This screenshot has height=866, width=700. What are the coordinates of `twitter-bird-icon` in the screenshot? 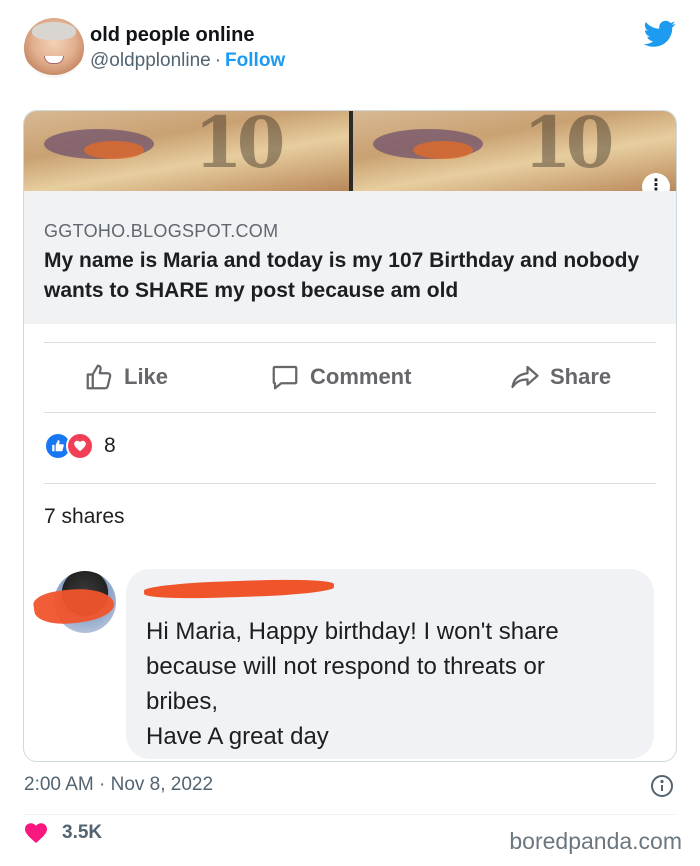 It's located at (660, 34).